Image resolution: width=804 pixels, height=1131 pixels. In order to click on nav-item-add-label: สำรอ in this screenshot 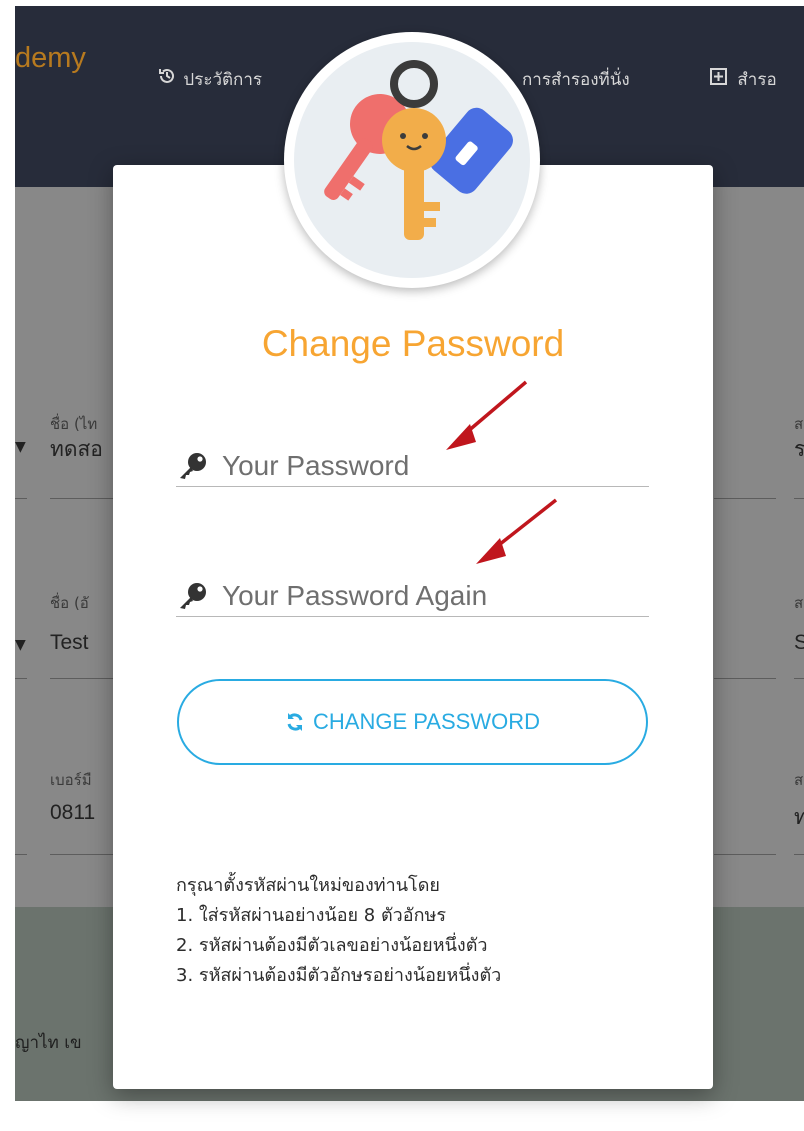, I will do `click(757, 80)`.